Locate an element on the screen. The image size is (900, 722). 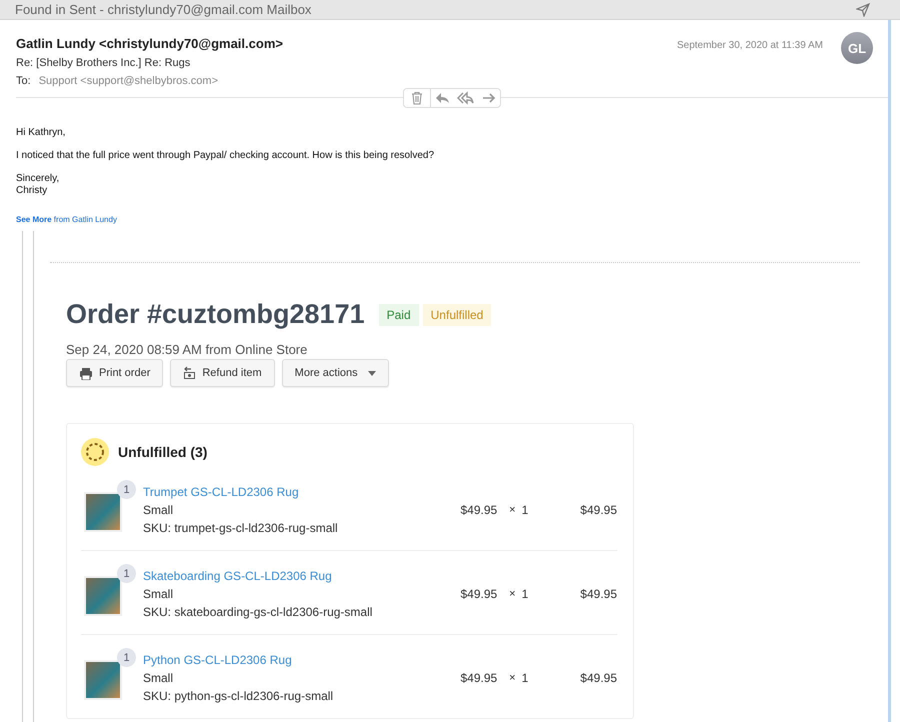
printer-icon is located at coordinates (86, 373).